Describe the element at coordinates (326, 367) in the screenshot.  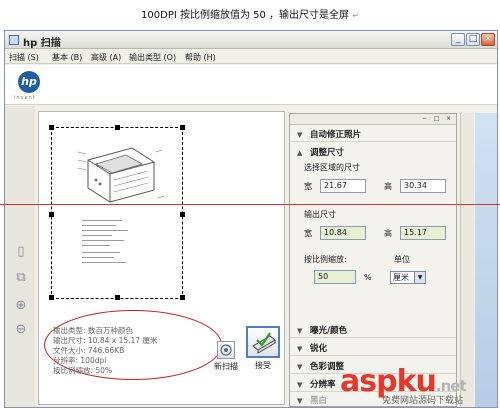
I see `section-color-adjust-label: 色彩调整` at that location.